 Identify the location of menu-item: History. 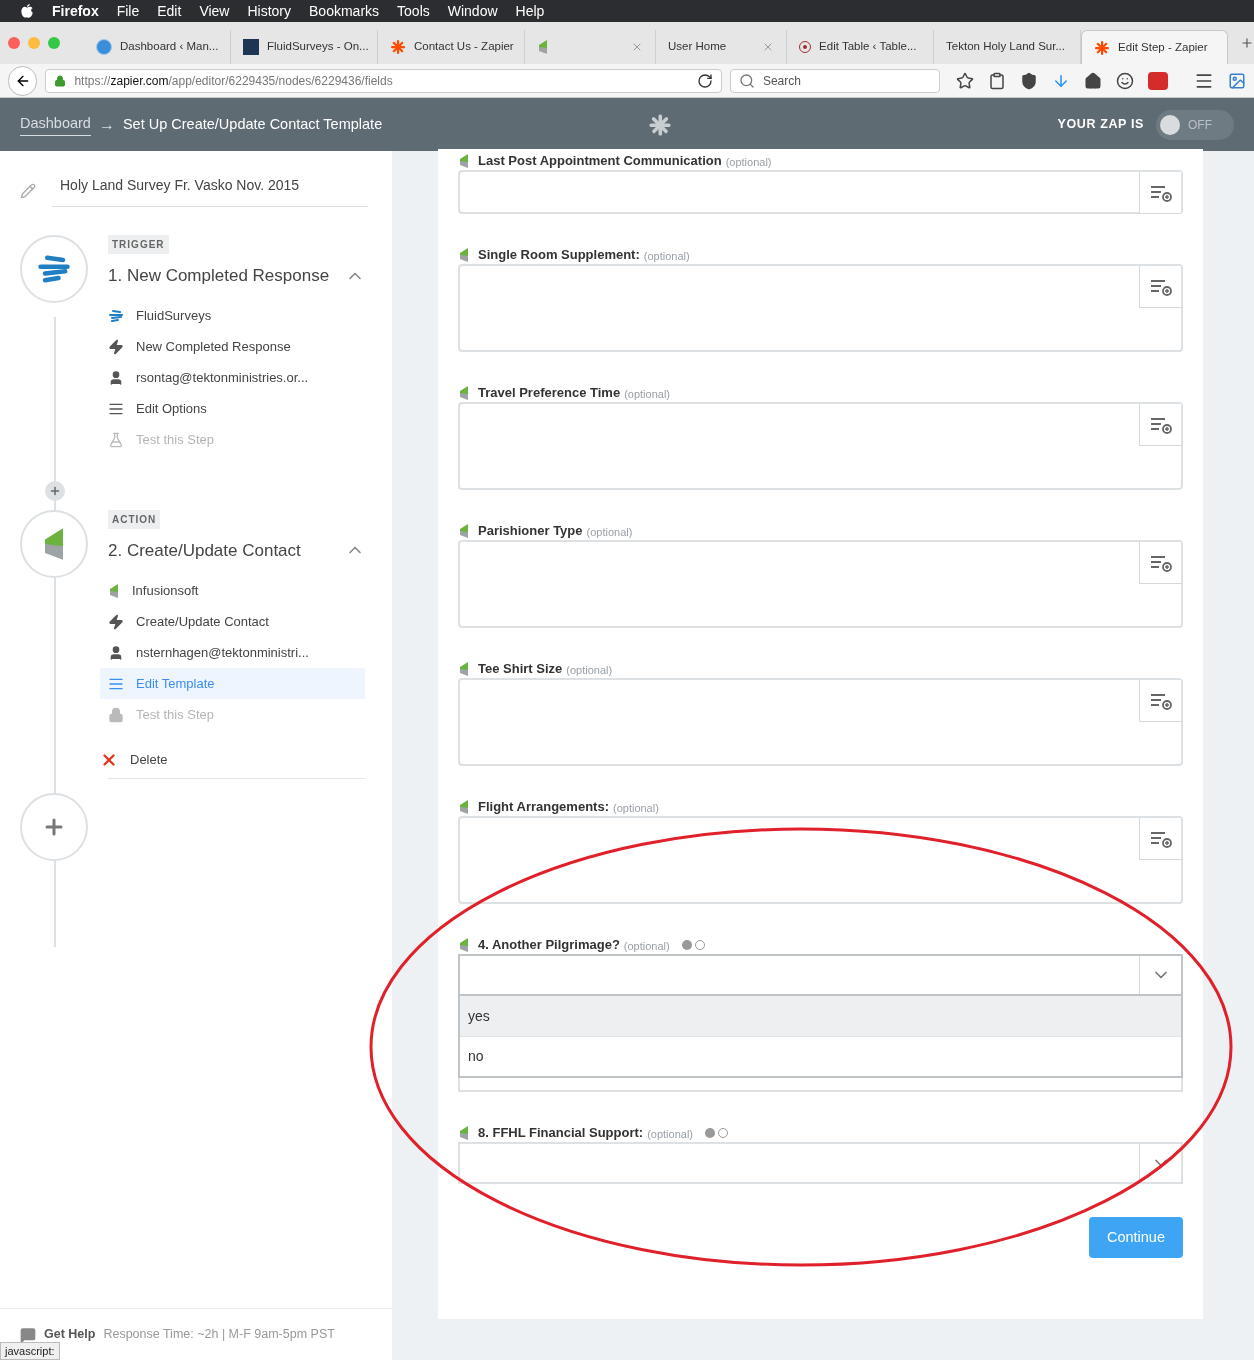
(269, 11).